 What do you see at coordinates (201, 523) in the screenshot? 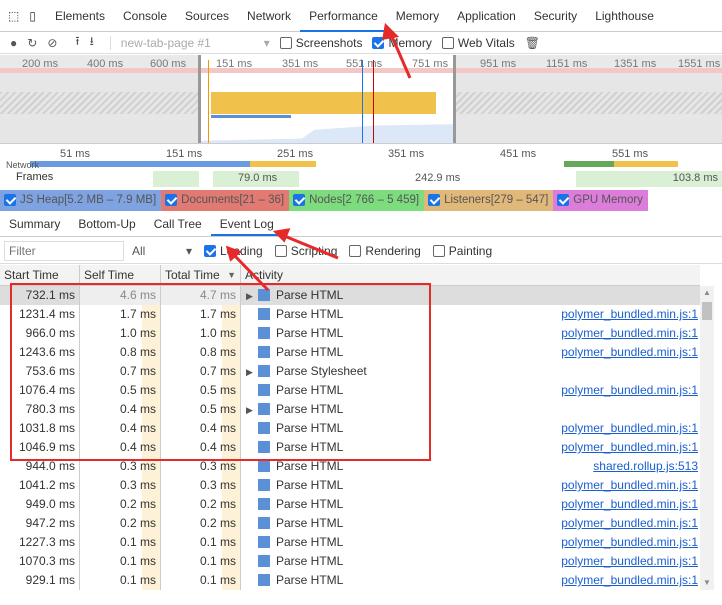
I see `total-time: 0.2 ms` at bounding box center [201, 523].